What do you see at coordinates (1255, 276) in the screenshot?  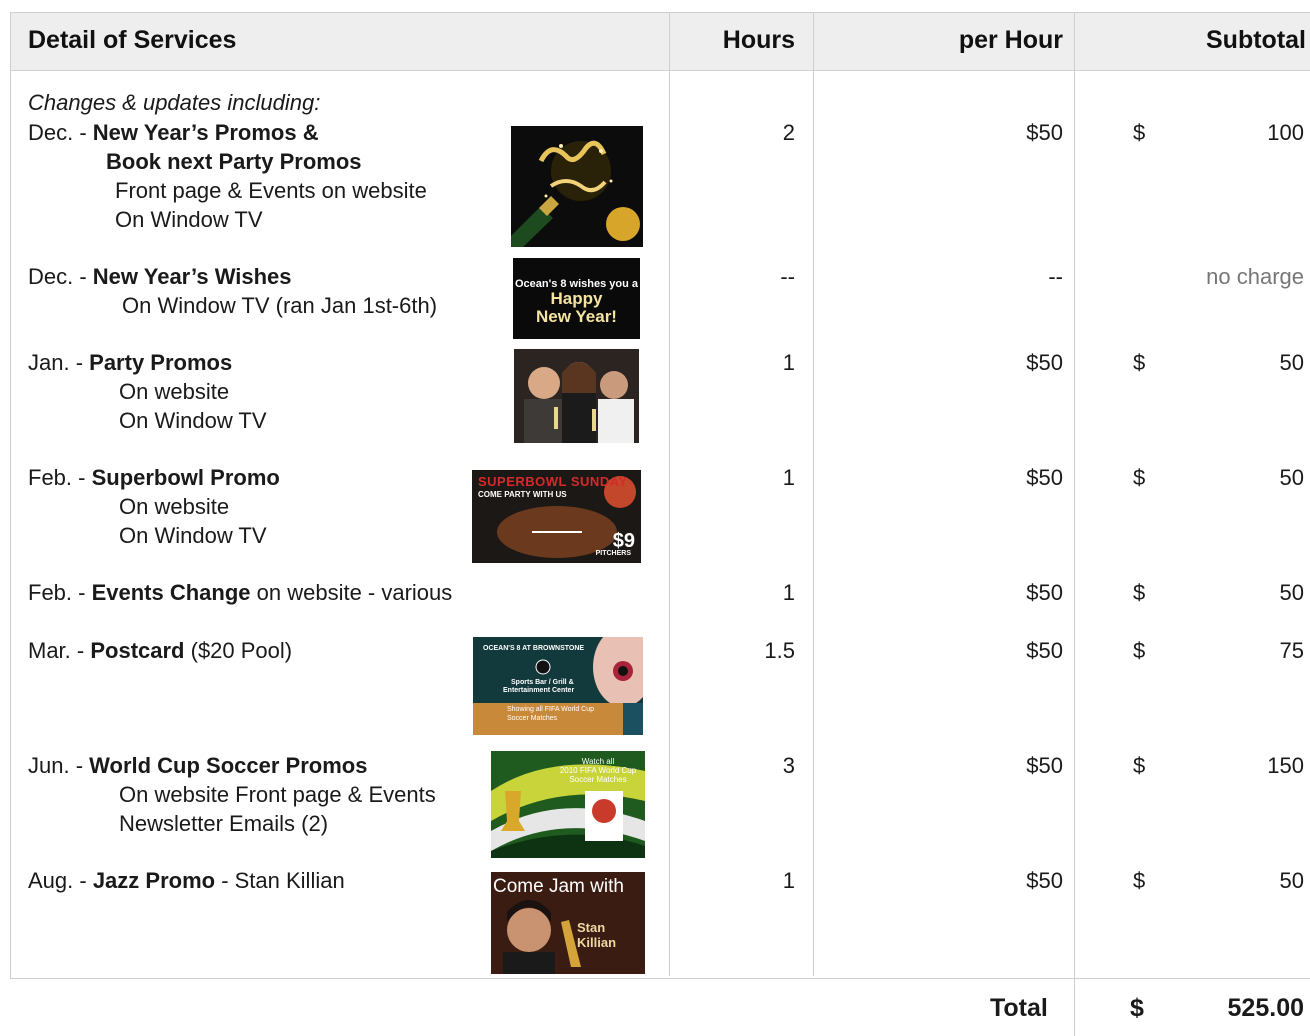 I see `subtotal-value: no charge` at bounding box center [1255, 276].